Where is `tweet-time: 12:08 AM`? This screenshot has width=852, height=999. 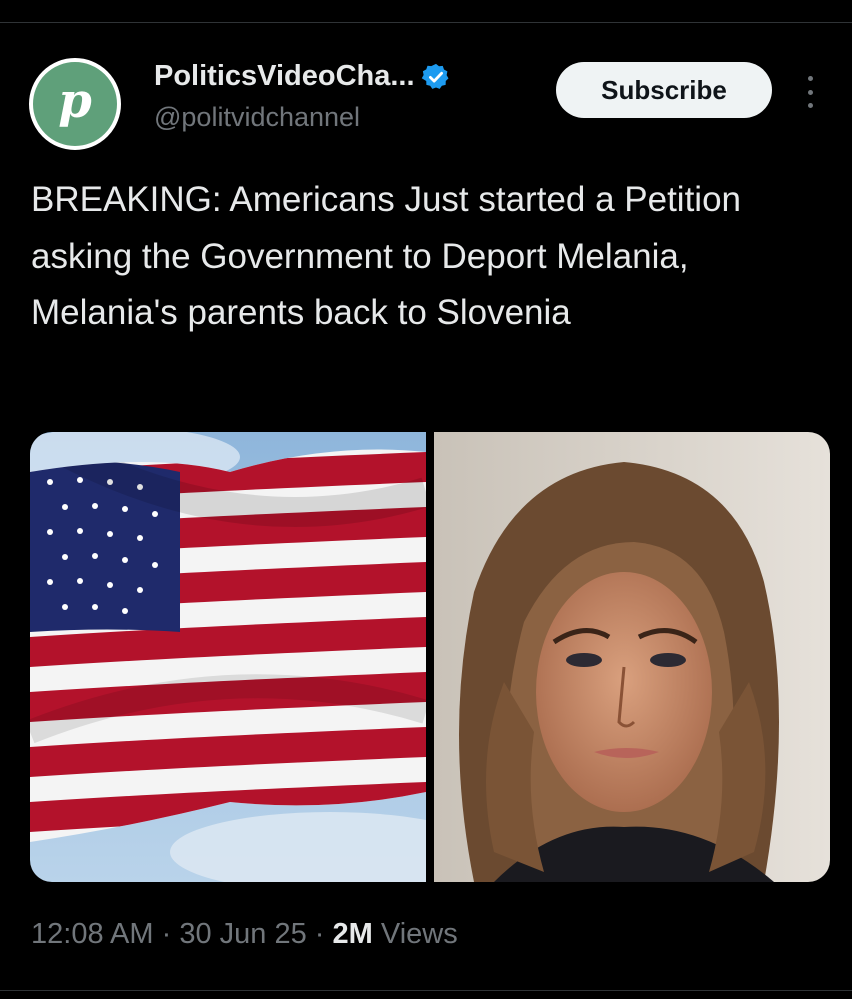
tweet-time: 12:08 AM is located at coordinates (92, 934).